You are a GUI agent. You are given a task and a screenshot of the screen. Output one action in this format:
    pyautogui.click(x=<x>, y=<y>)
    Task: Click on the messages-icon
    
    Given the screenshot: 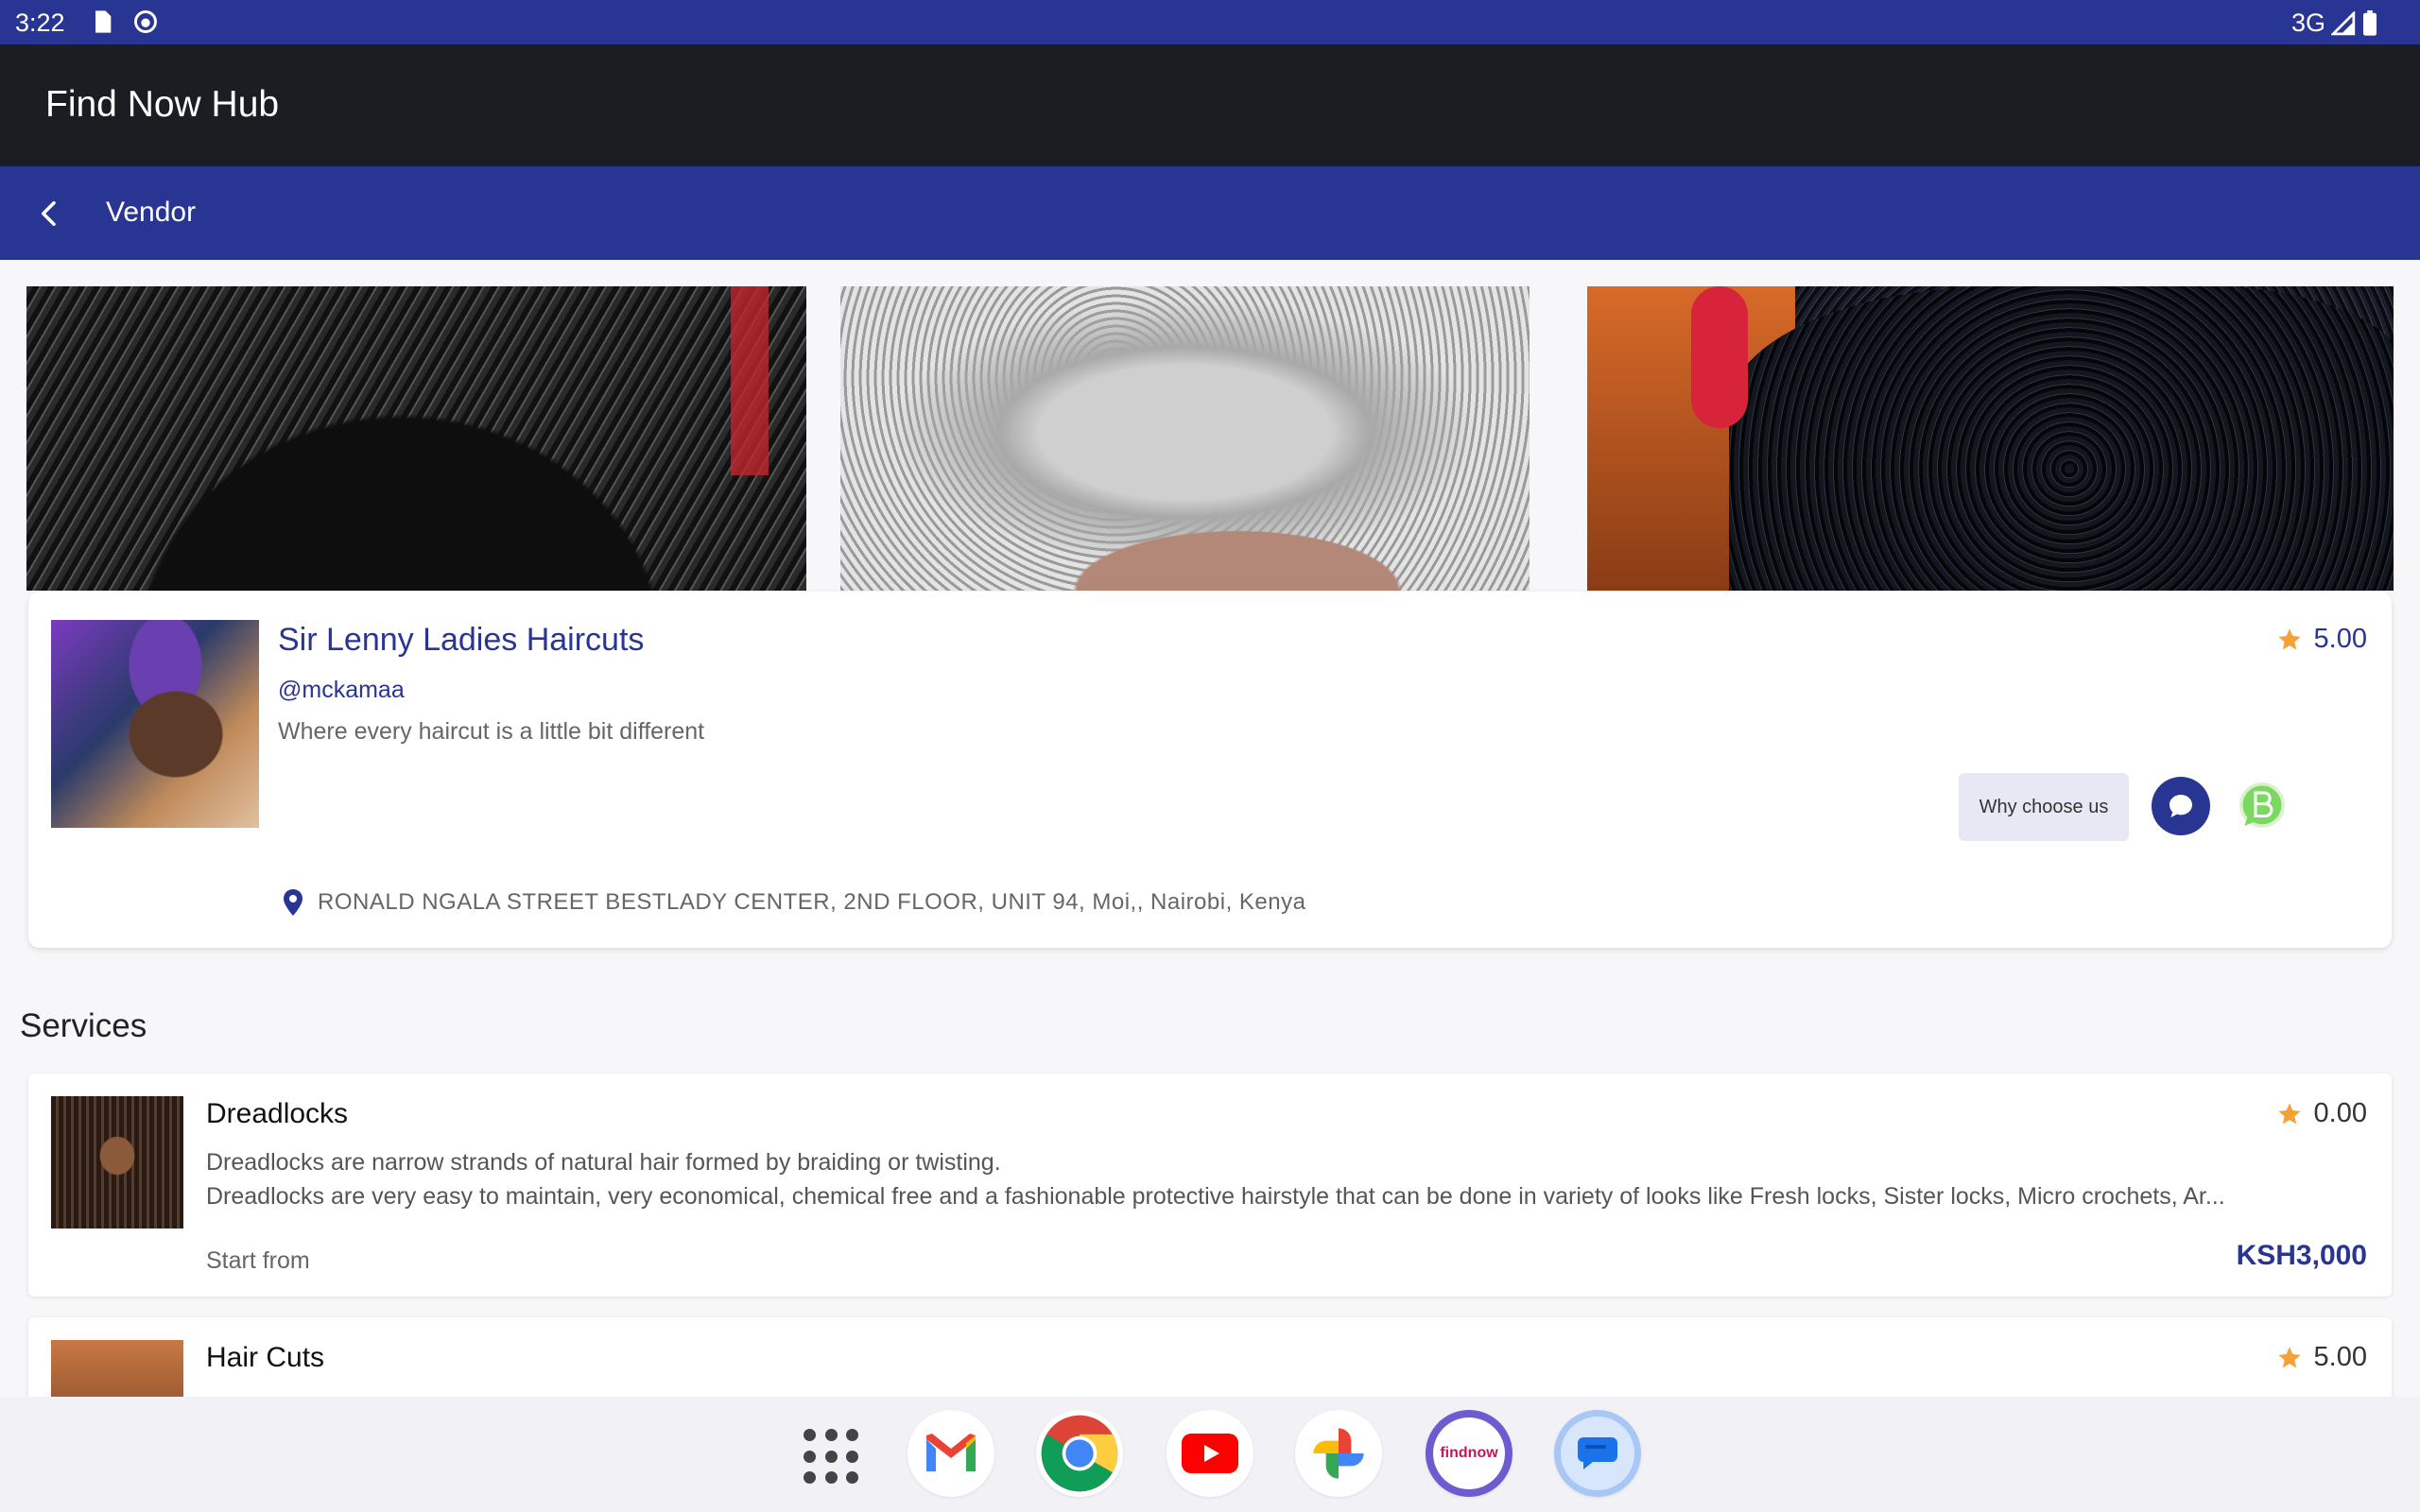 What is the action you would take?
    pyautogui.click(x=1597, y=1453)
    